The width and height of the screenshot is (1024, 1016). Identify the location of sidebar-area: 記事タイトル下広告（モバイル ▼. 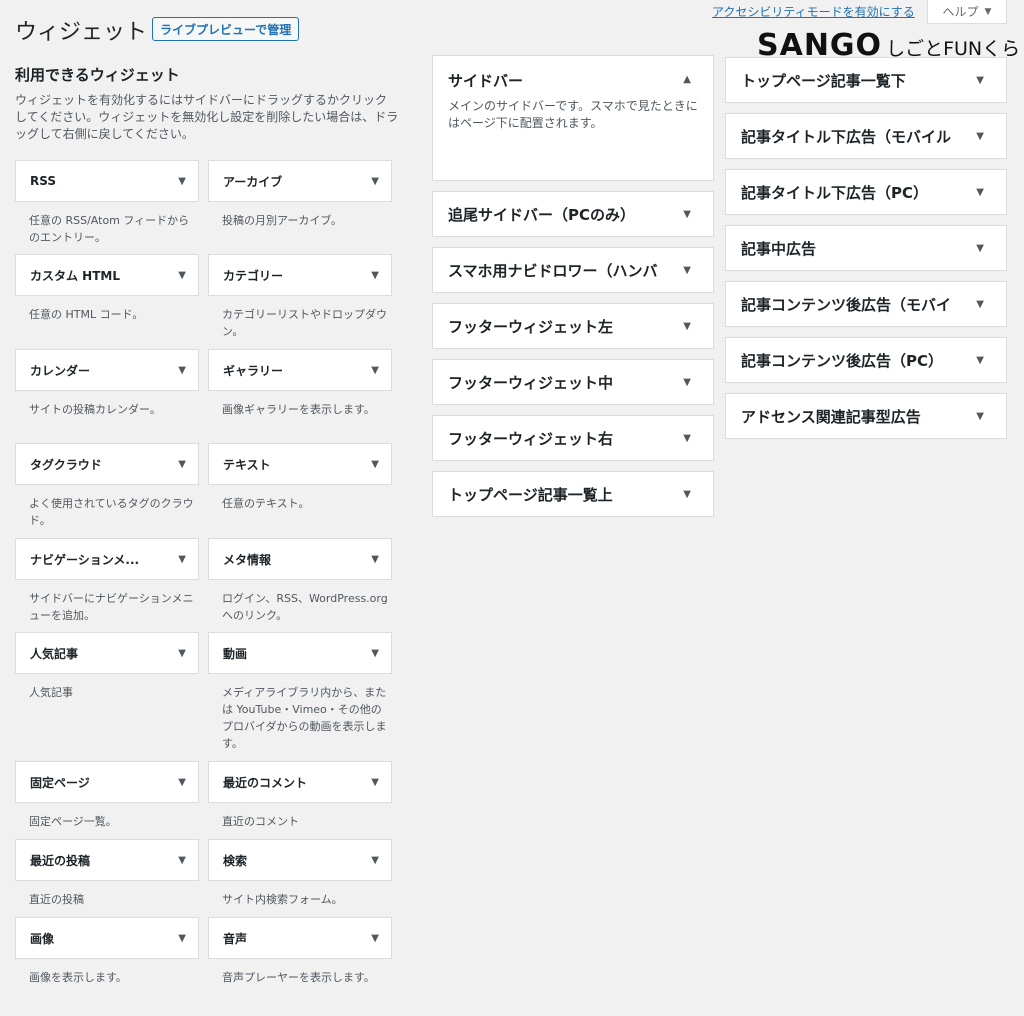
(866, 136).